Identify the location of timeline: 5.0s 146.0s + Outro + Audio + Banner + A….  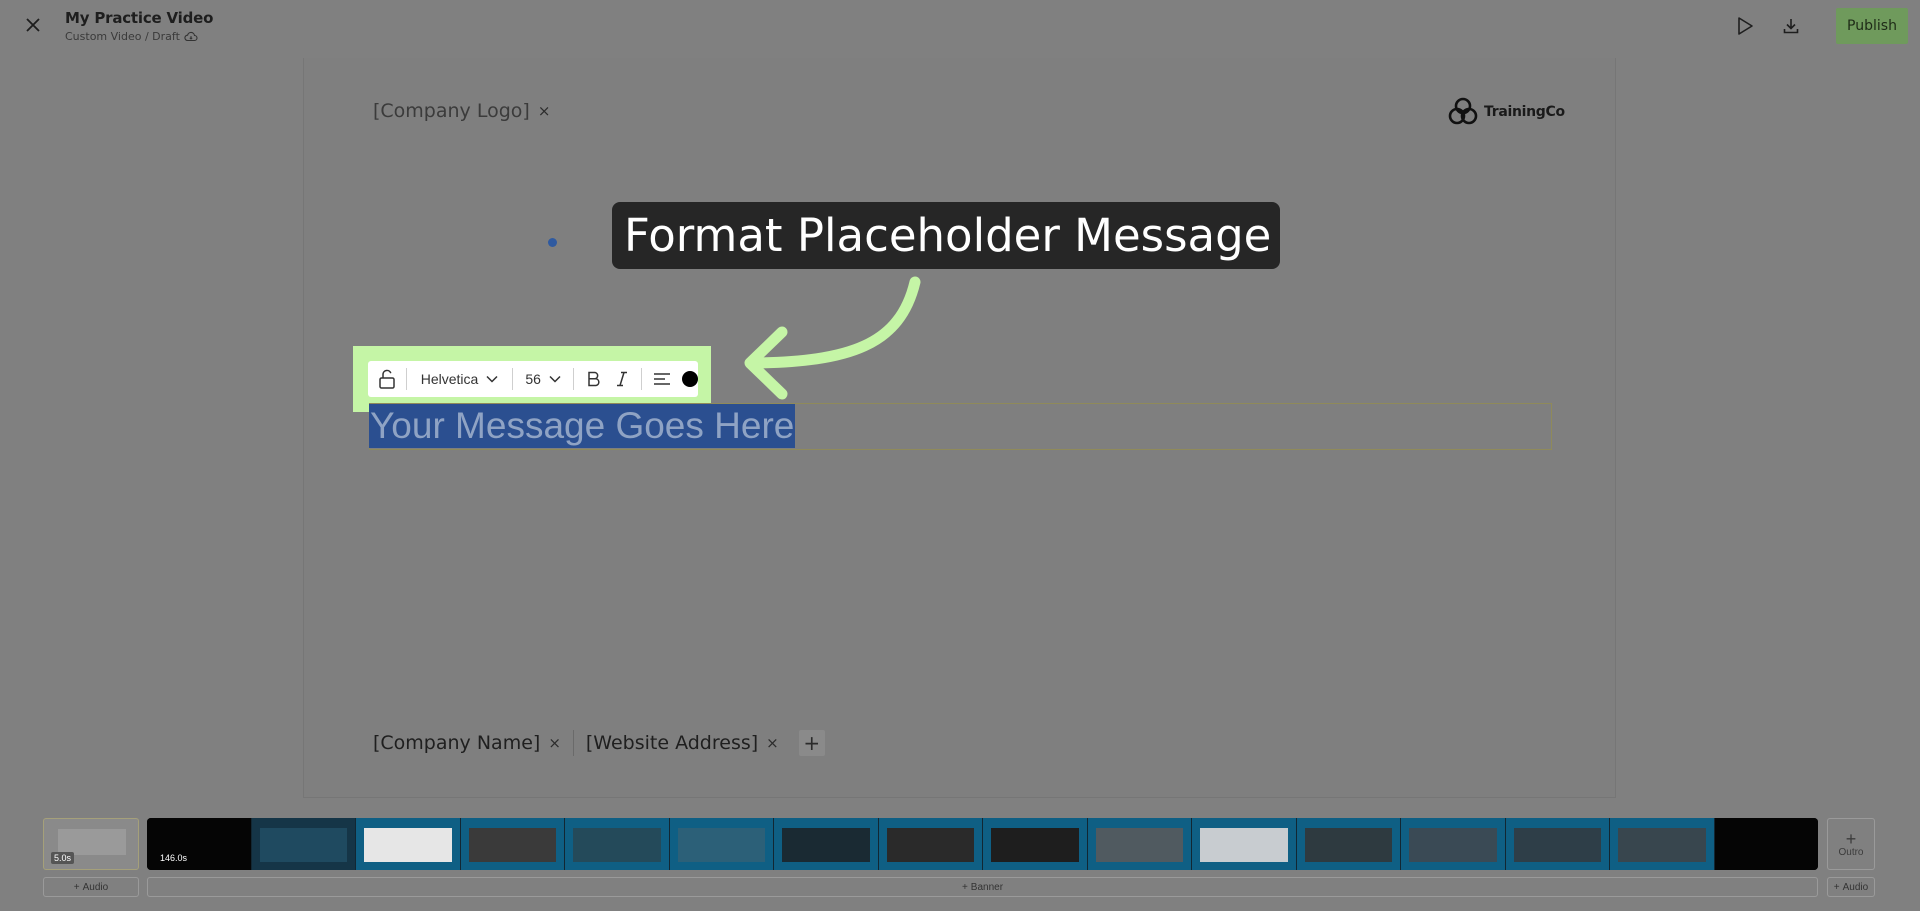
(960, 861).